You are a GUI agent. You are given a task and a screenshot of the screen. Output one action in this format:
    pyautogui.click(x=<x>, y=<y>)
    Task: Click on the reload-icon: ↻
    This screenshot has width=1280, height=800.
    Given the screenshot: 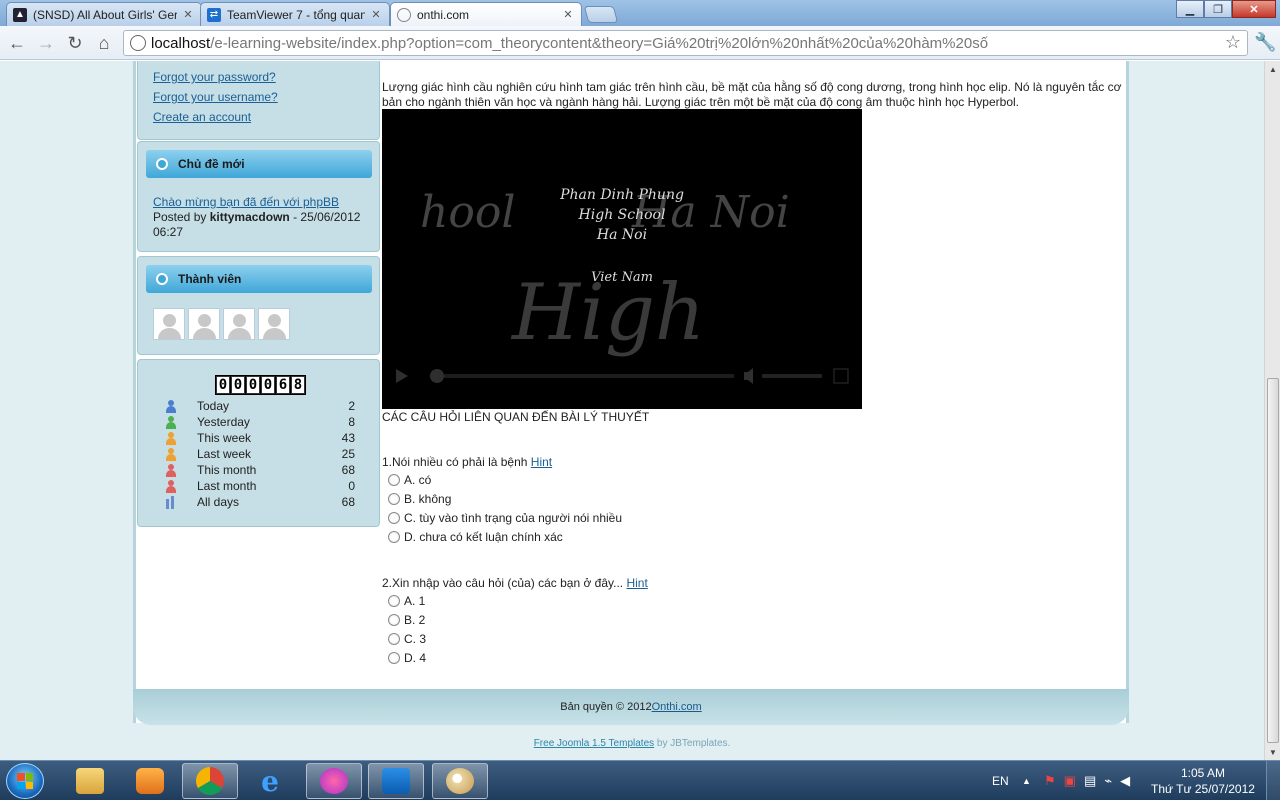 What is the action you would take?
    pyautogui.click(x=75, y=43)
    